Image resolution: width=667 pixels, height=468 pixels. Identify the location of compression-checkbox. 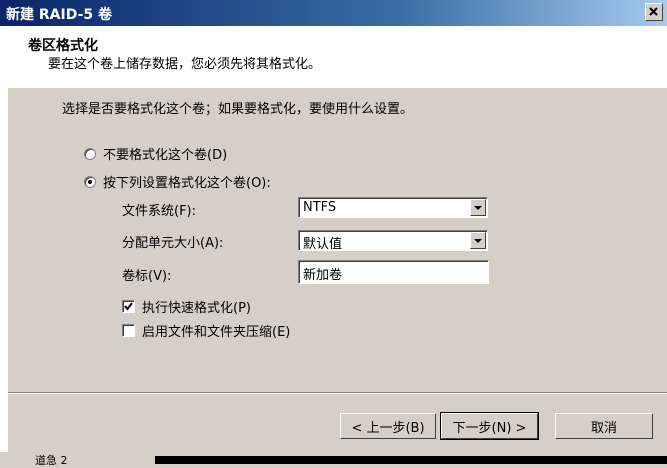
(128, 330).